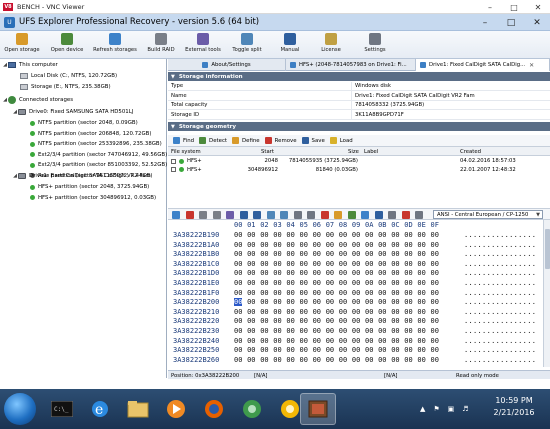 The height and width of the screenshot is (429, 550). I want to click on detect-button: Detect, so click(213, 140).